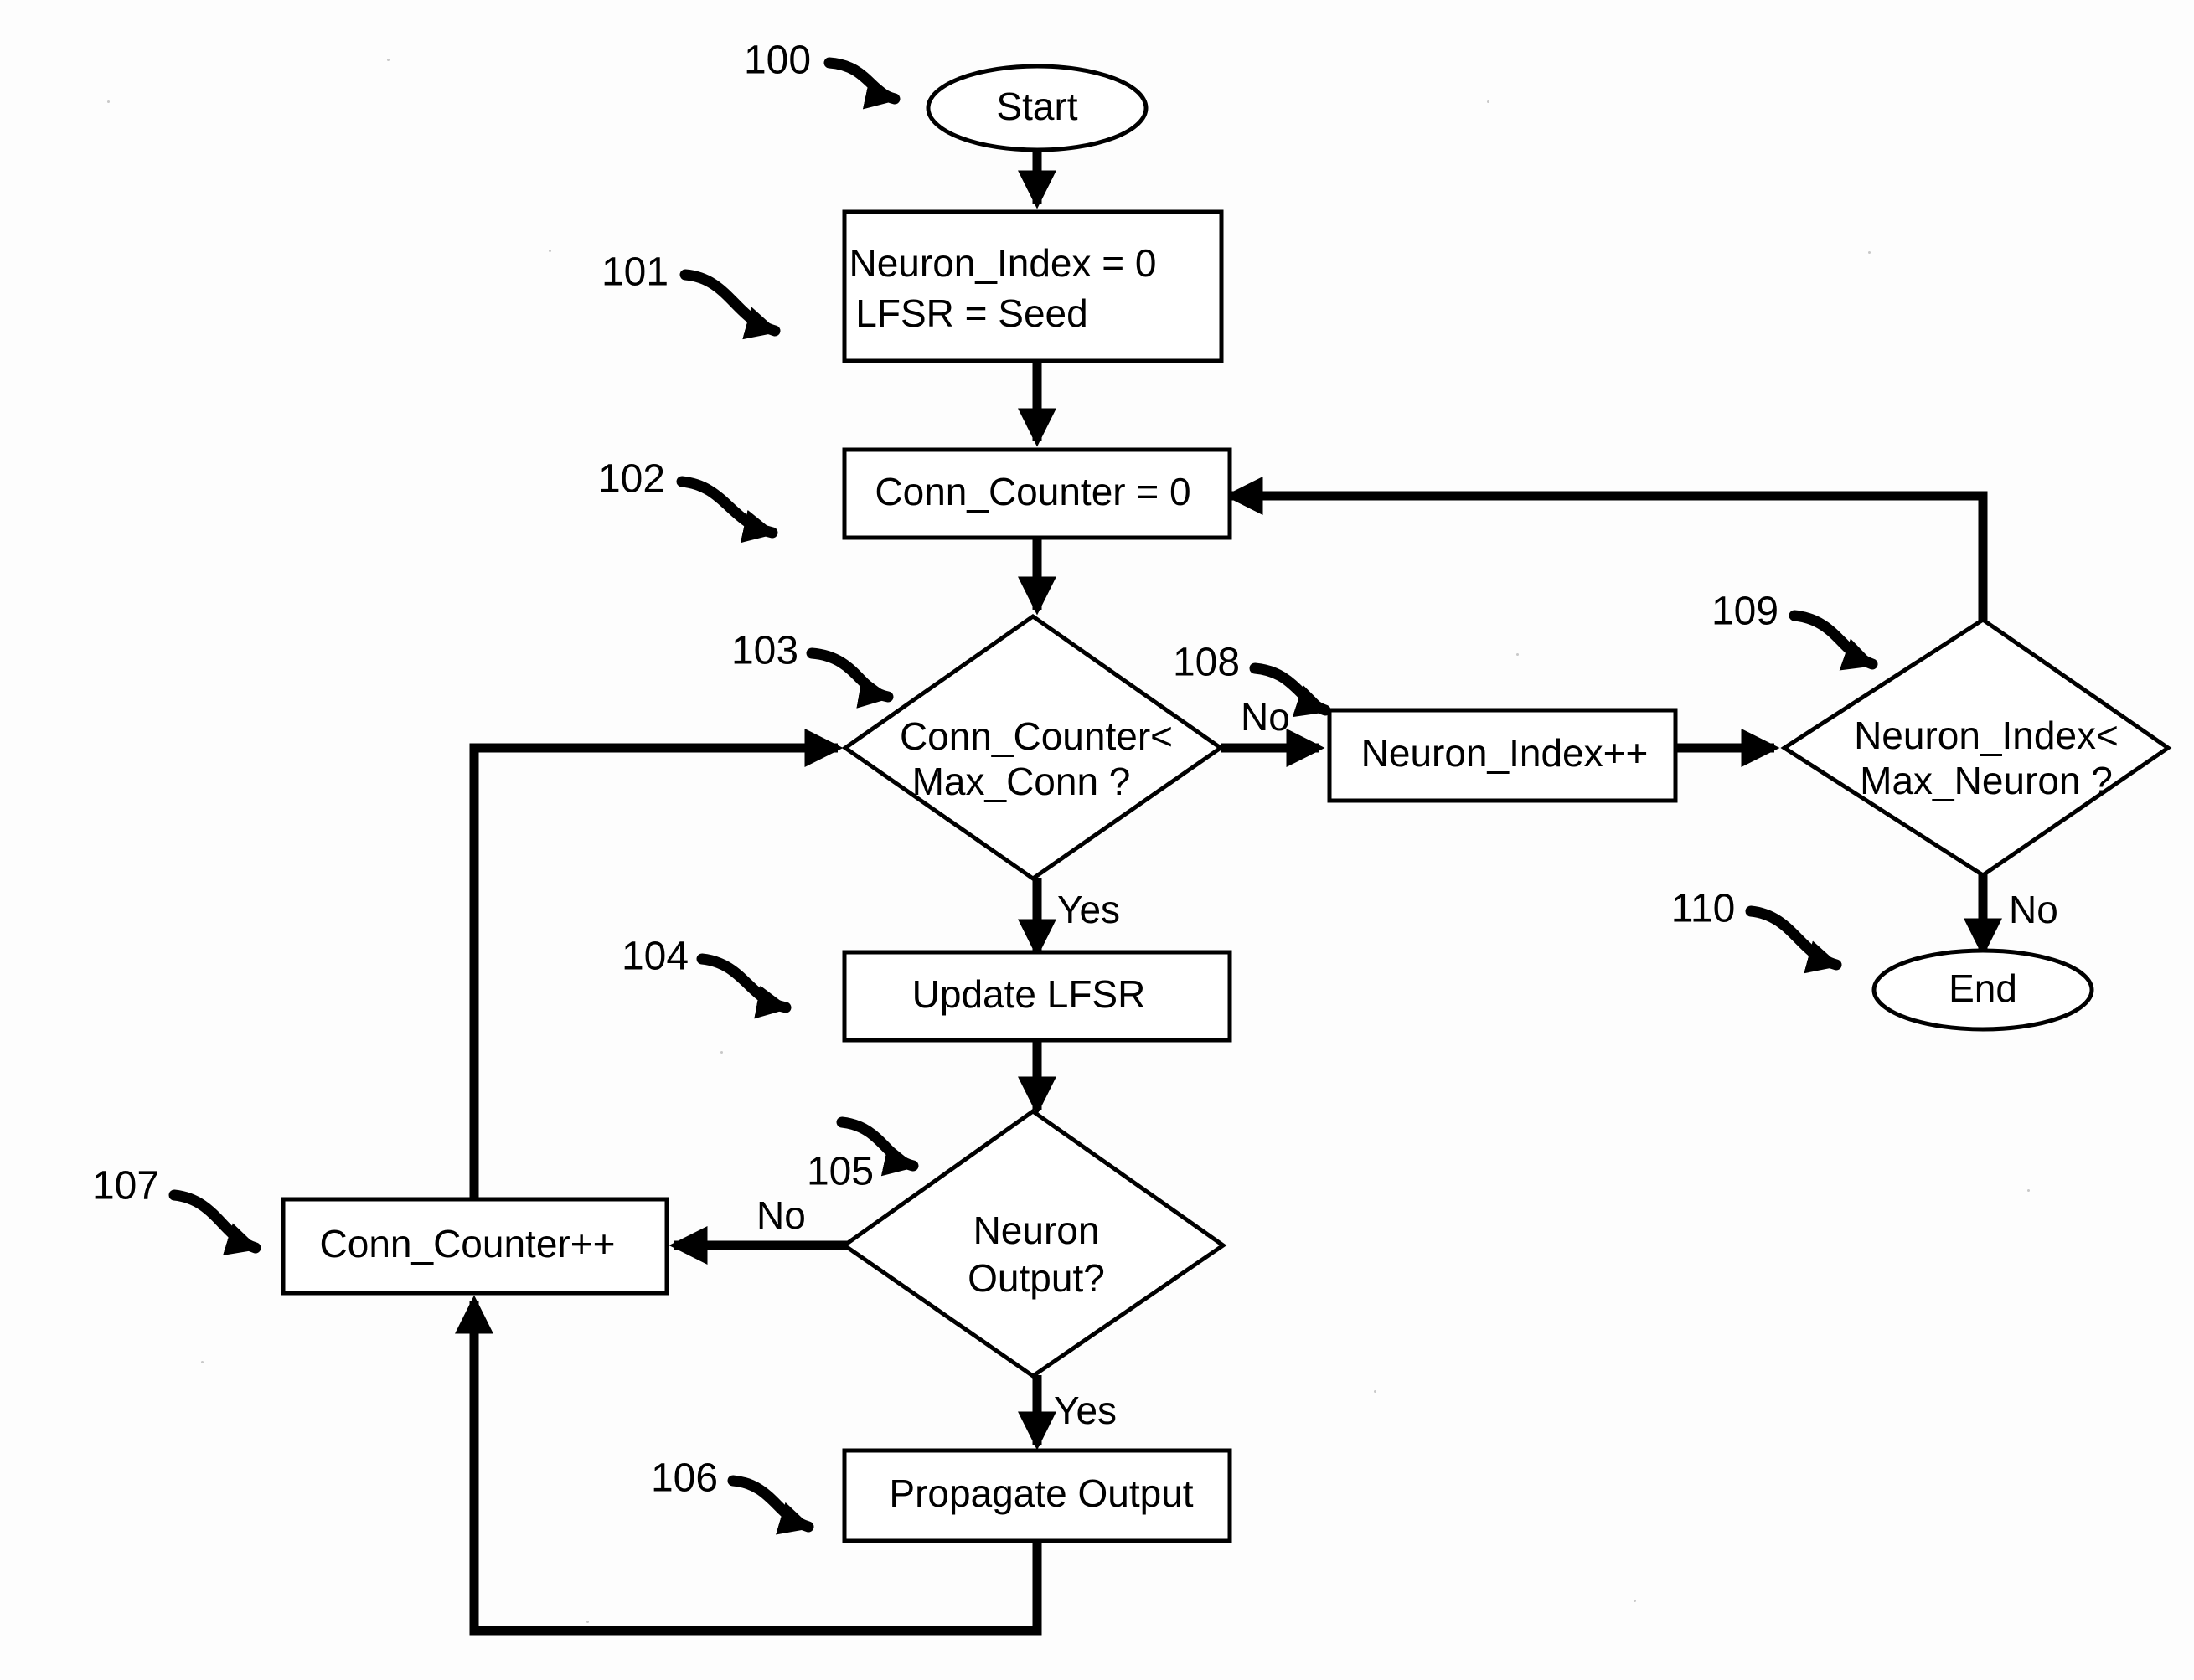  I want to click on node-conn-inc-label: Conn_Counter++, so click(468, 1243).